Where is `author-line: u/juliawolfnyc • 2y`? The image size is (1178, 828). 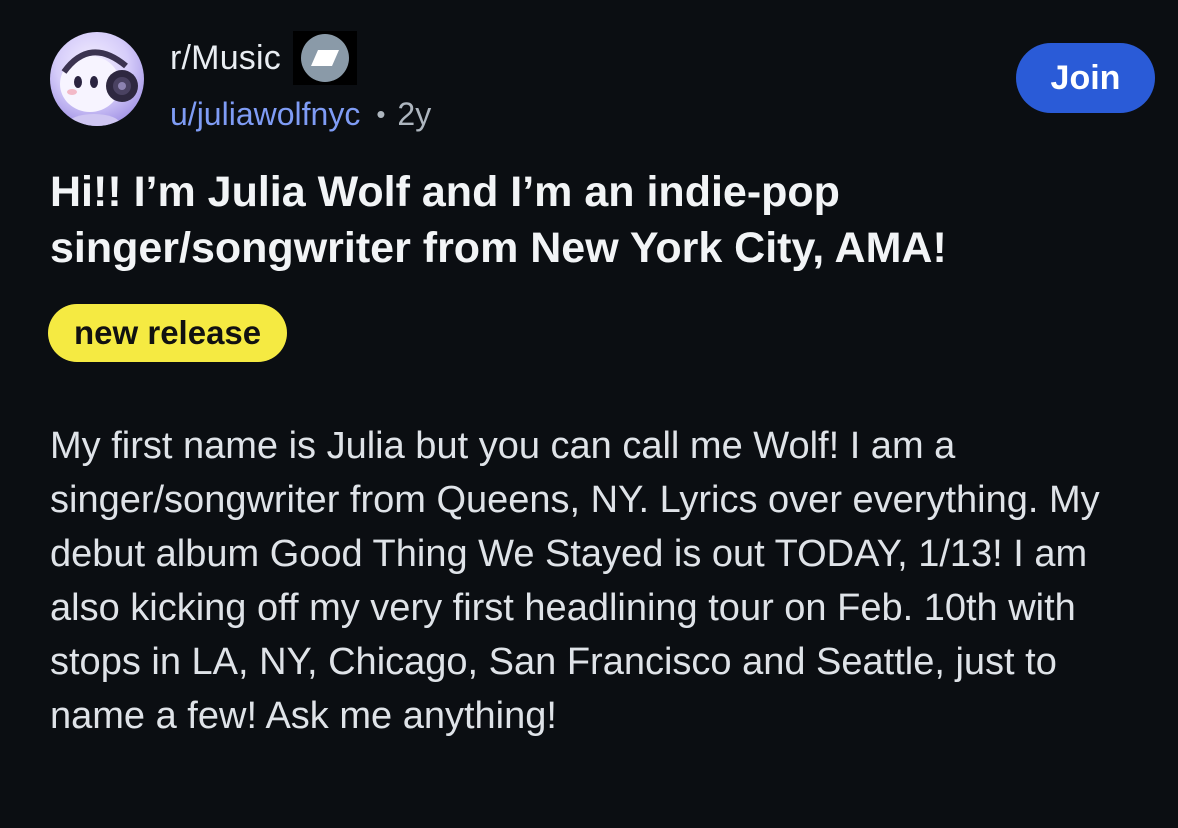
author-line: u/juliawolfnyc • 2y is located at coordinates (300, 114).